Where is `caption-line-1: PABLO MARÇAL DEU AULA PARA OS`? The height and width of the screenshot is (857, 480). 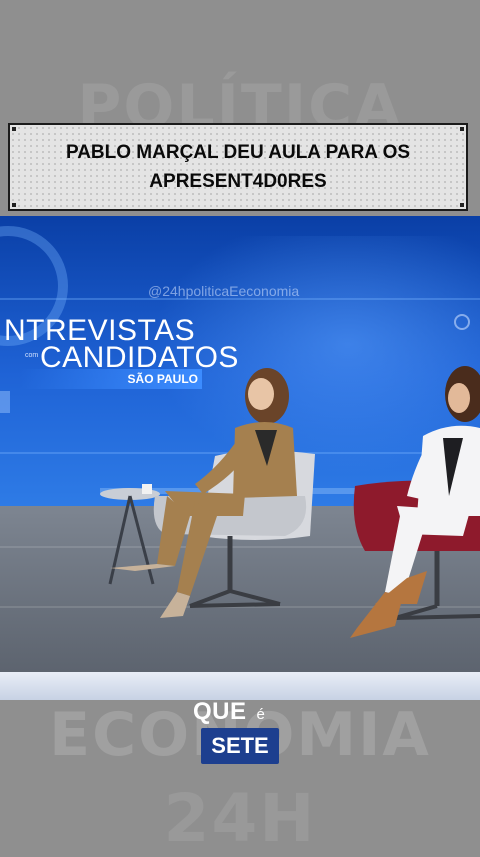 caption-line-1: PABLO MARÇAL DEU AULA PARA OS is located at coordinates (238, 152).